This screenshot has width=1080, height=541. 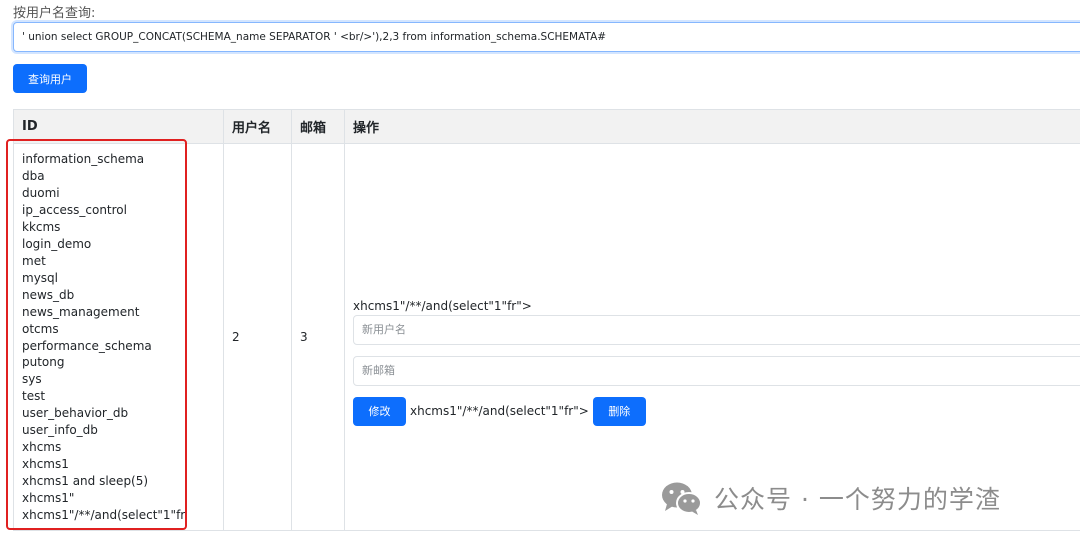 What do you see at coordinates (716, 411) in the screenshot?
I see `actions-button-row: 修改 xhcms1"/**/and(select"1"fr"> 删除` at bounding box center [716, 411].